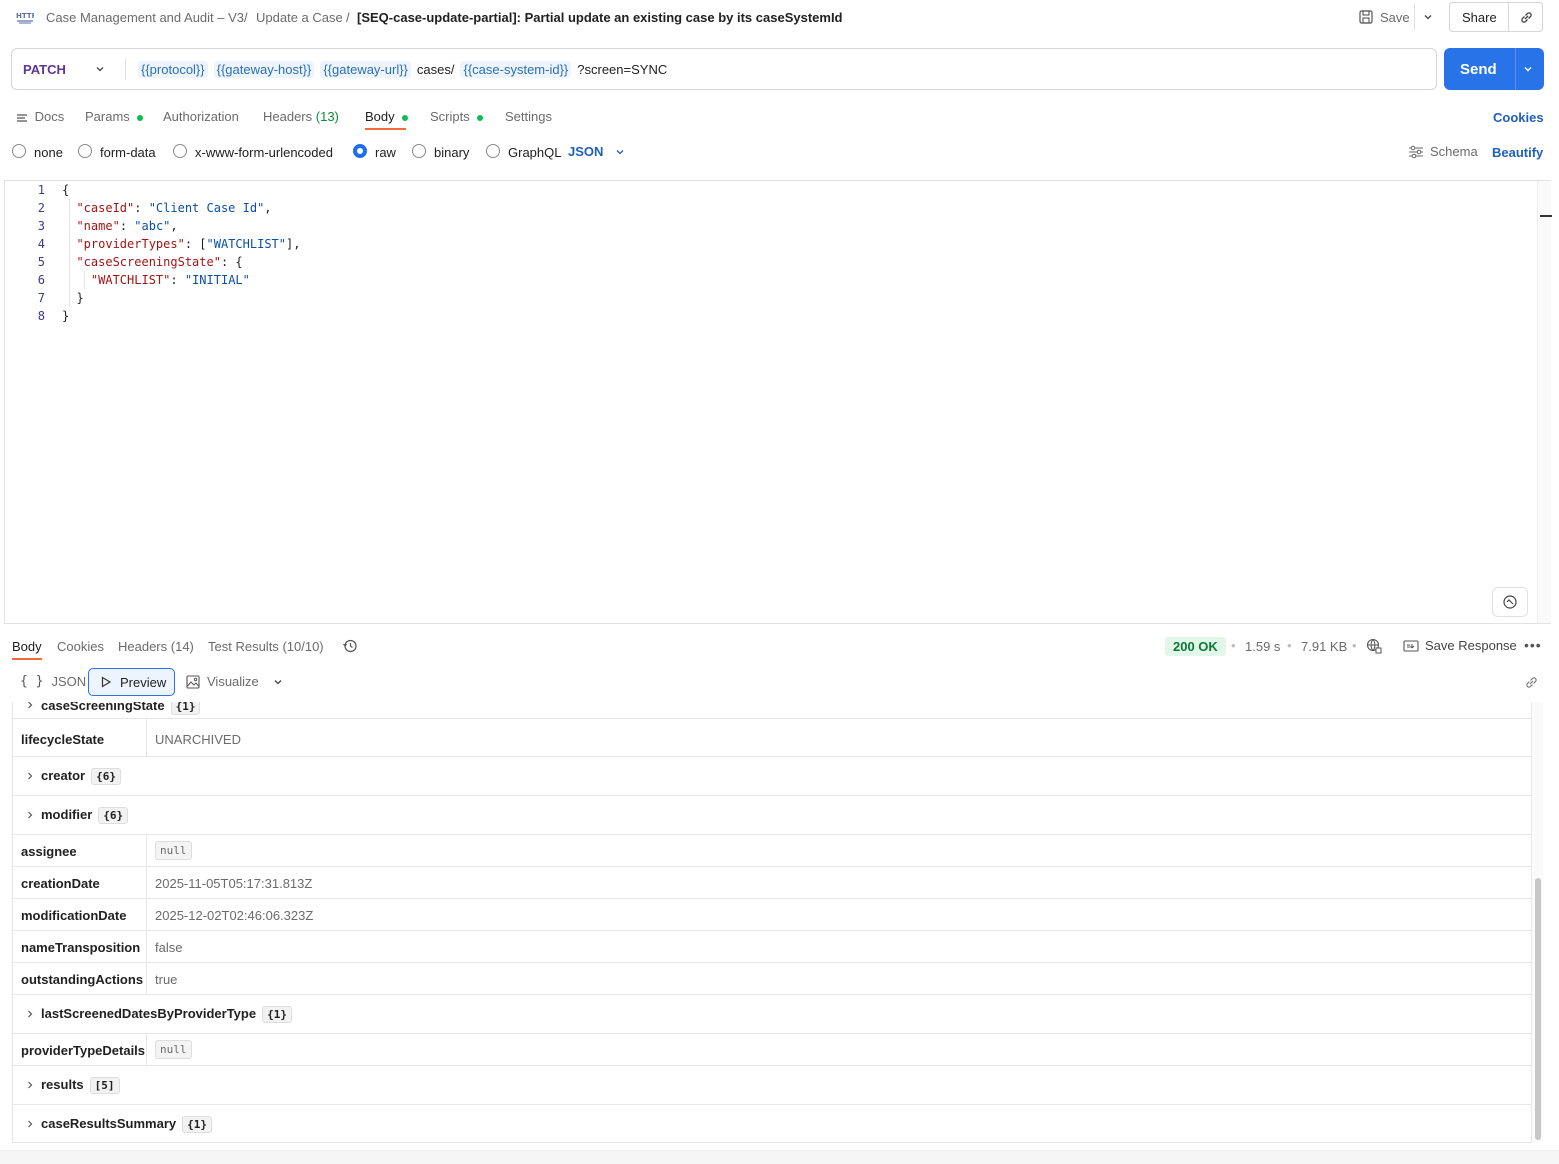 The height and width of the screenshot is (1164, 1559). What do you see at coordinates (772, 1085) in the screenshot?
I see `table-row: results [5]` at bounding box center [772, 1085].